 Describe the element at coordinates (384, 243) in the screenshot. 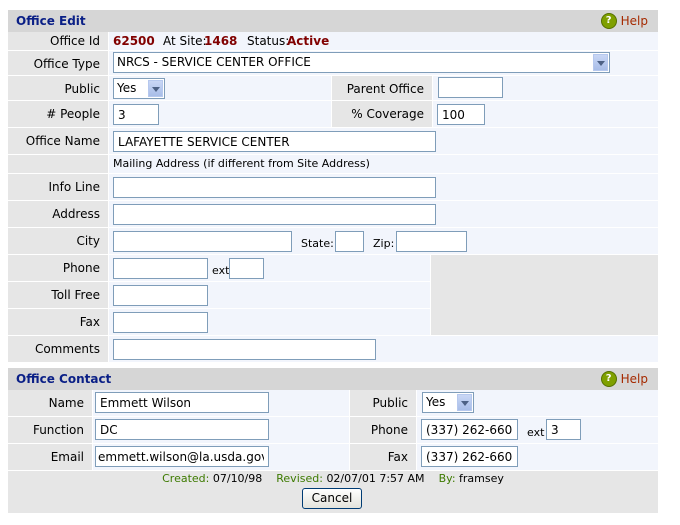

I see `zip-label: Zip:` at that location.